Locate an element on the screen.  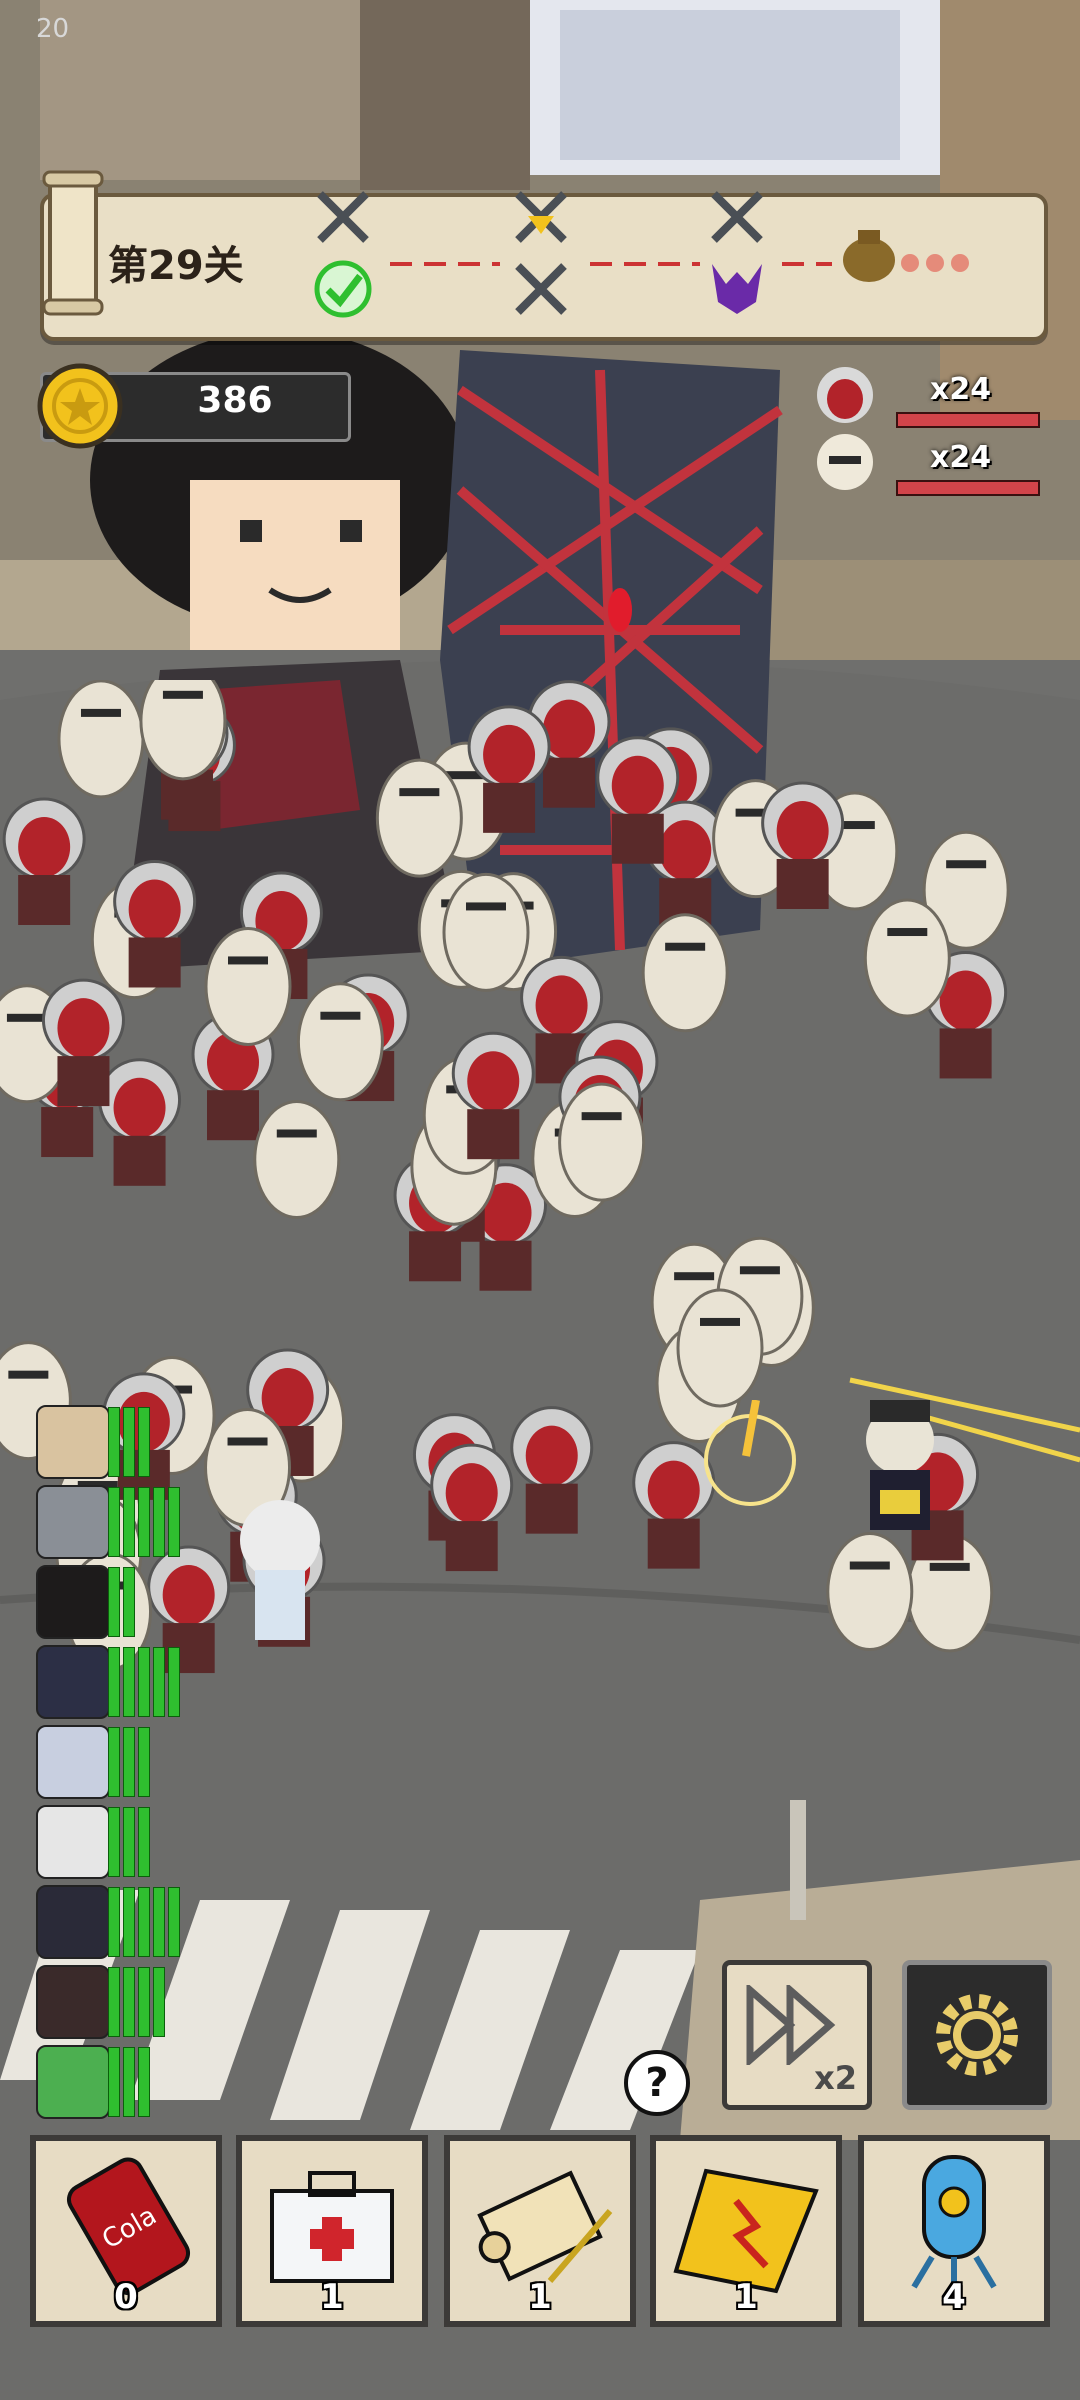
hero-avatar-shield-boy is located at coordinates (73, 2002).